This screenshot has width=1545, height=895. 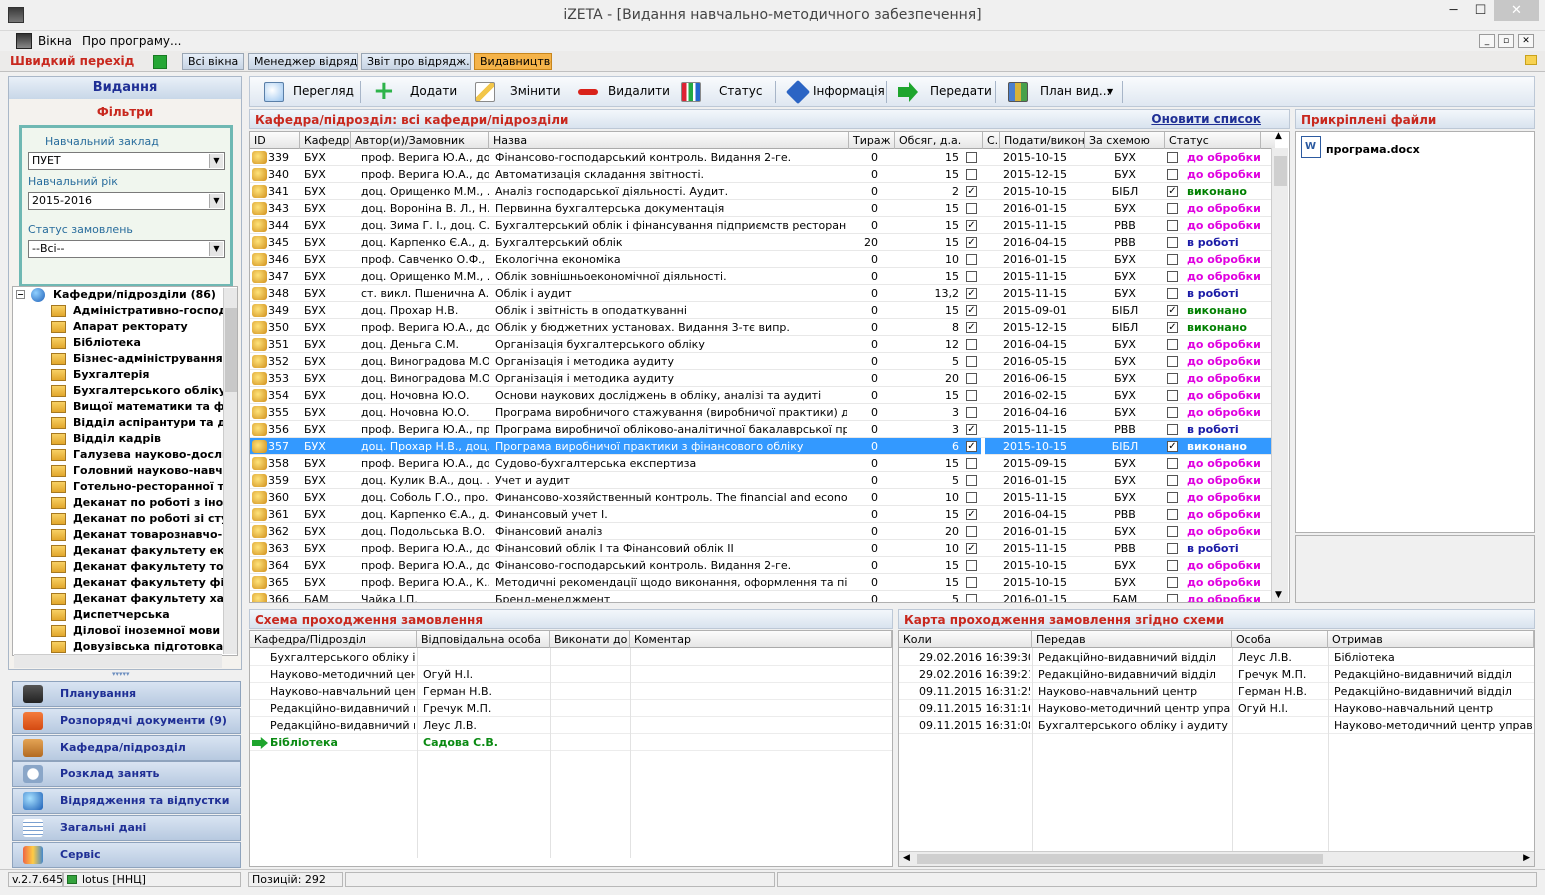 I want to click on scheme-row: Бібліотека Садова С.В., so click(x=571, y=742).